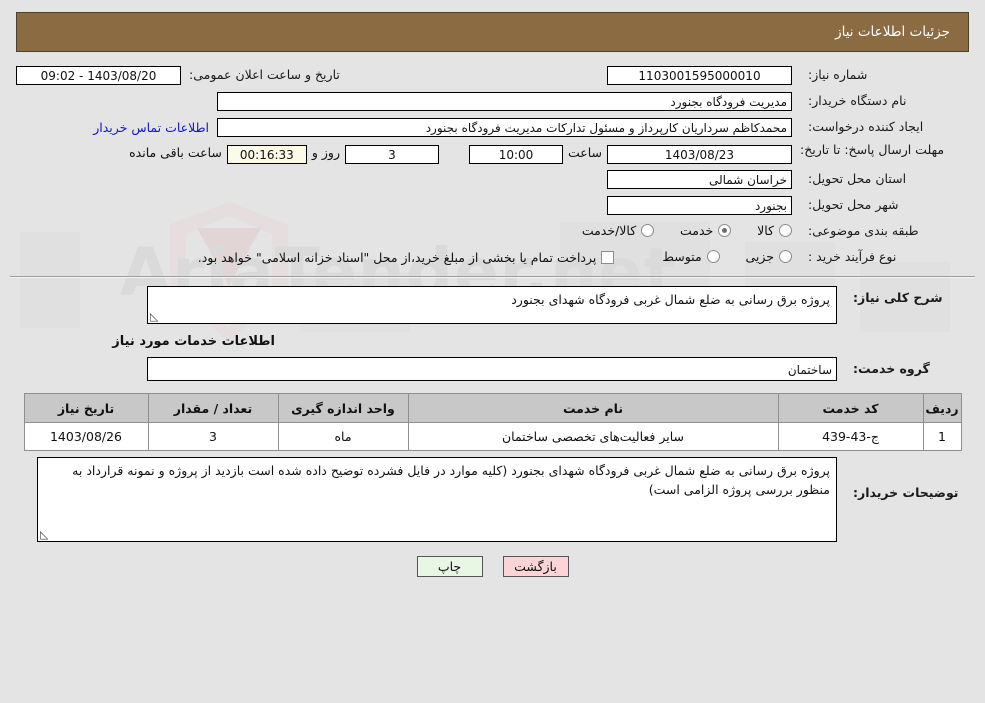 Image resolution: width=985 pixels, height=703 pixels. I want to click on province-value: خراسان شمالی, so click(699, 179).